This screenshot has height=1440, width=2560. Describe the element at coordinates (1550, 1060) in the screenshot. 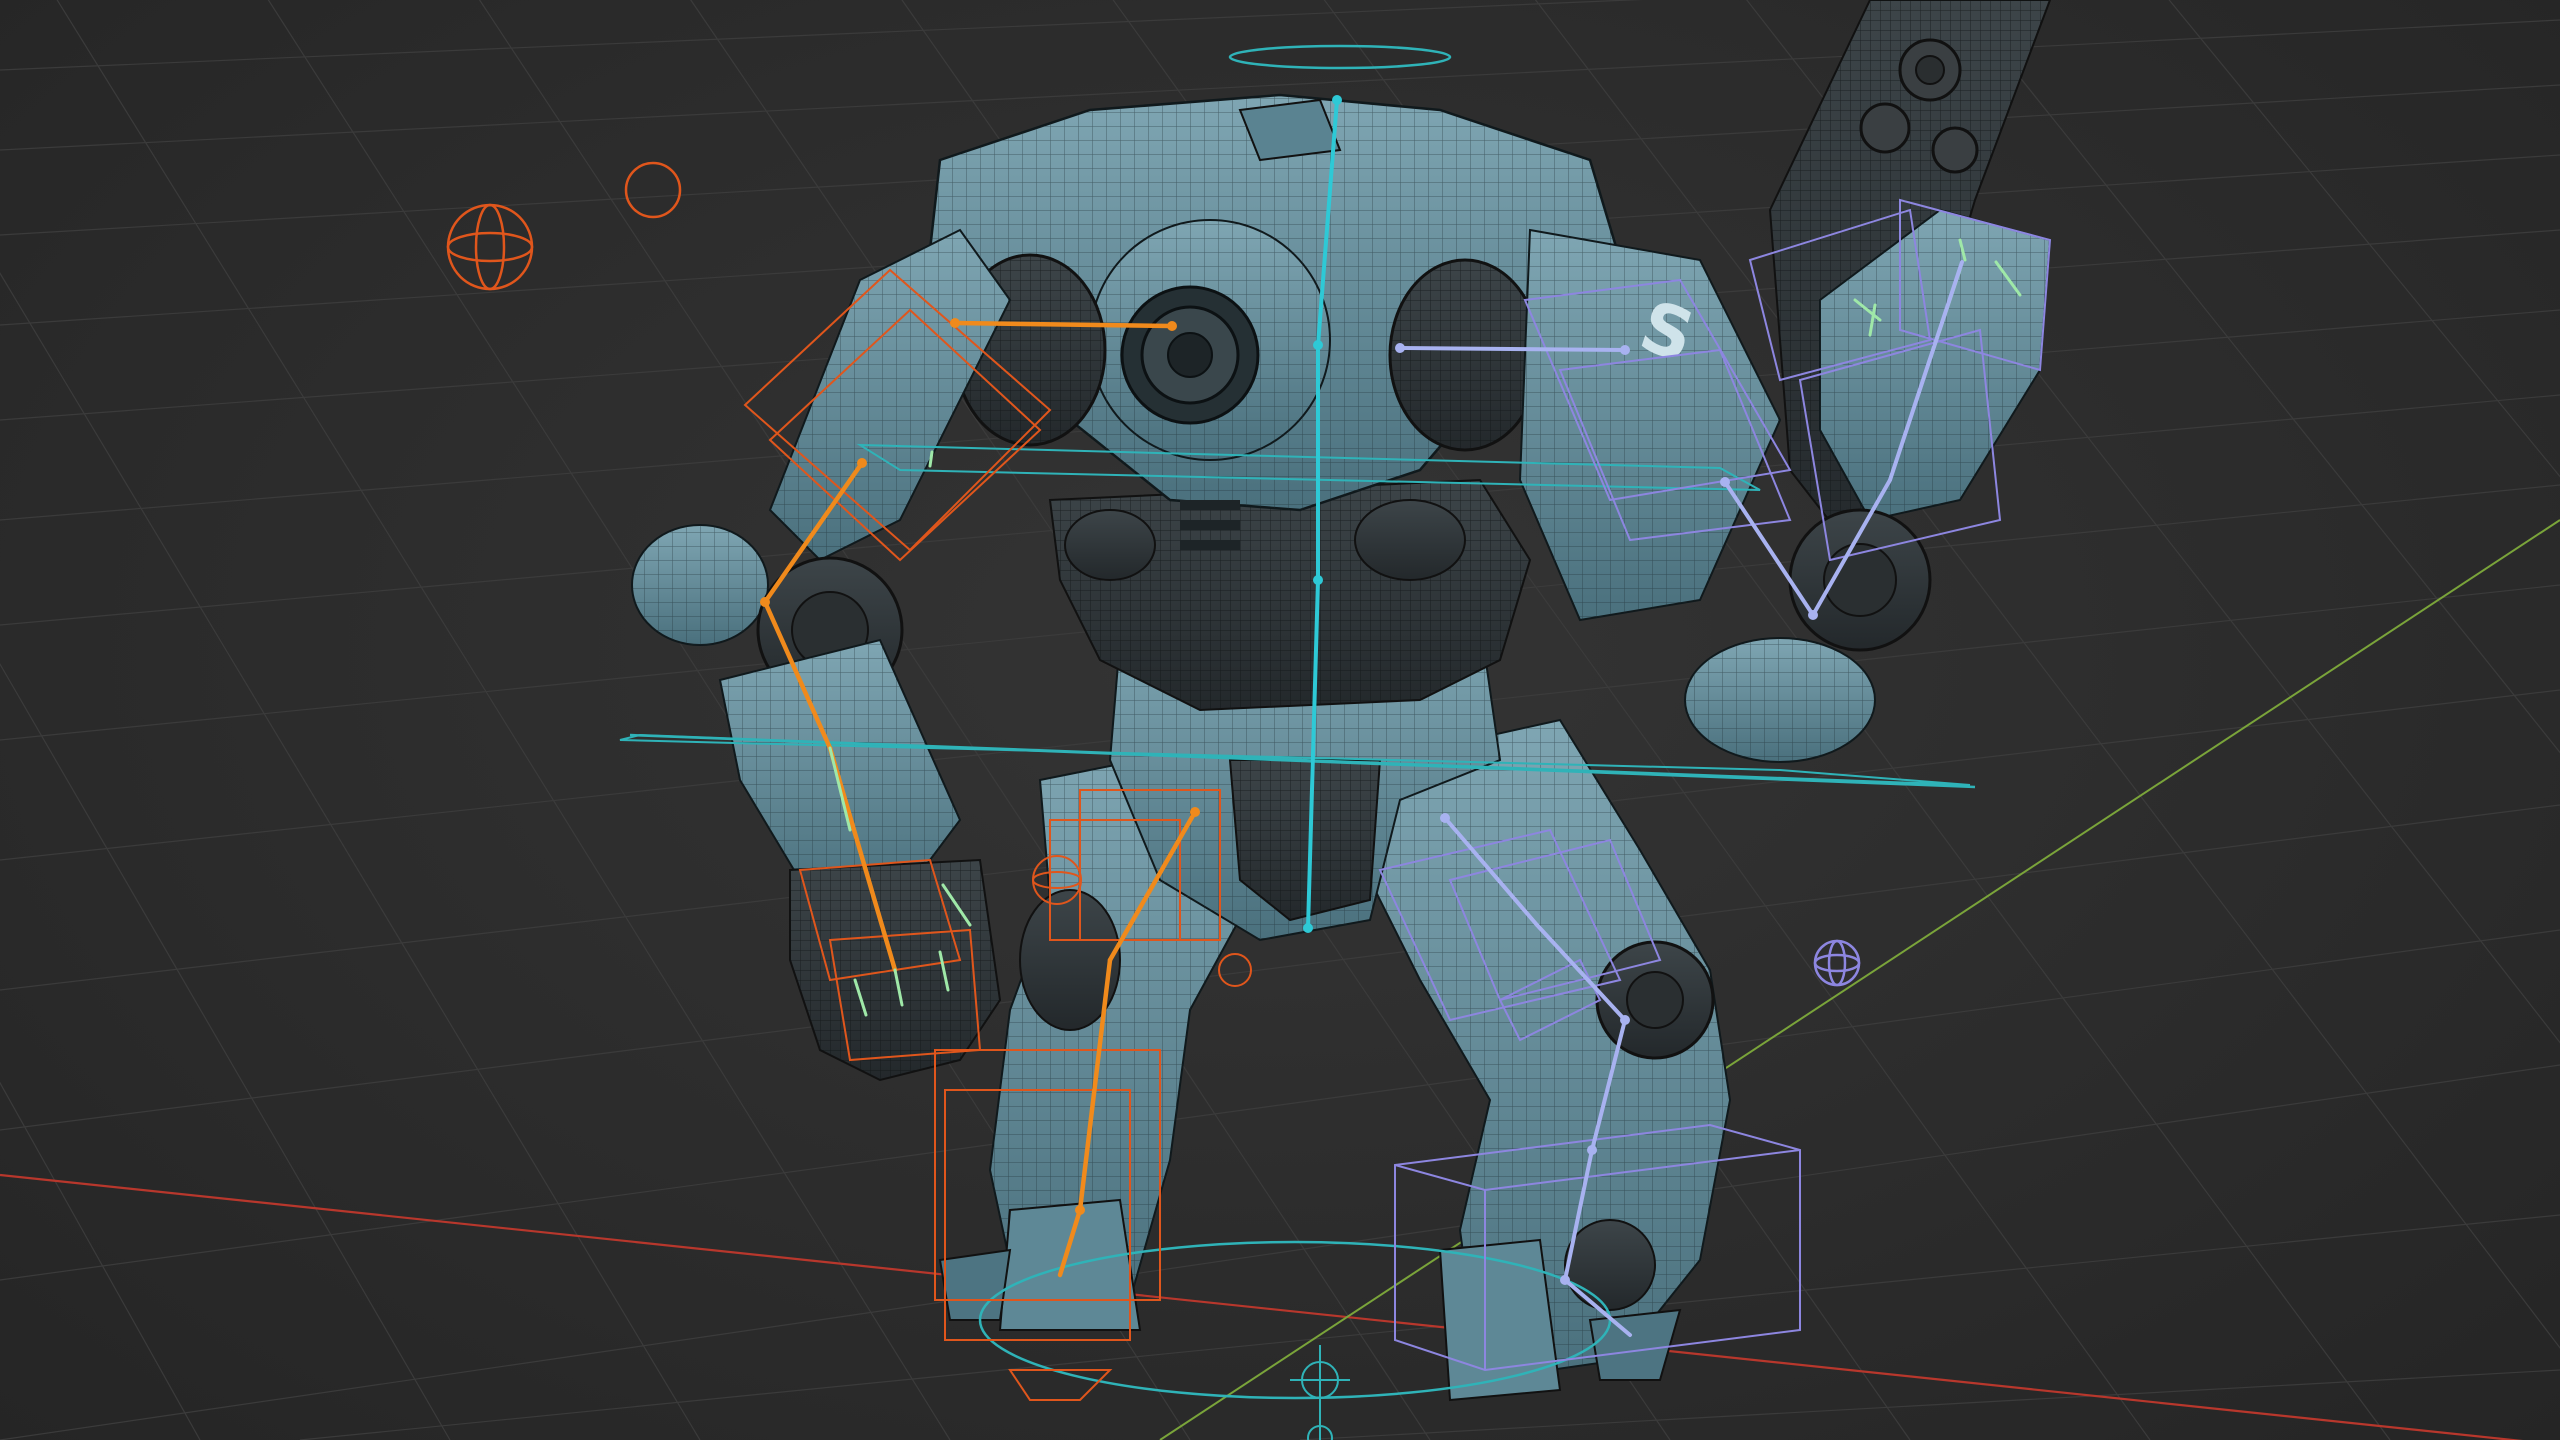

I see `right-leg-mesh` at that location.